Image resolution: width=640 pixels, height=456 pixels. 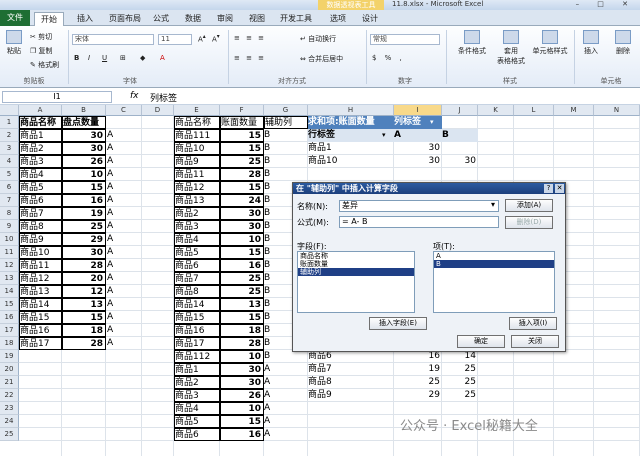 I want to click on row-header: 11, so click(x=9, y=252).